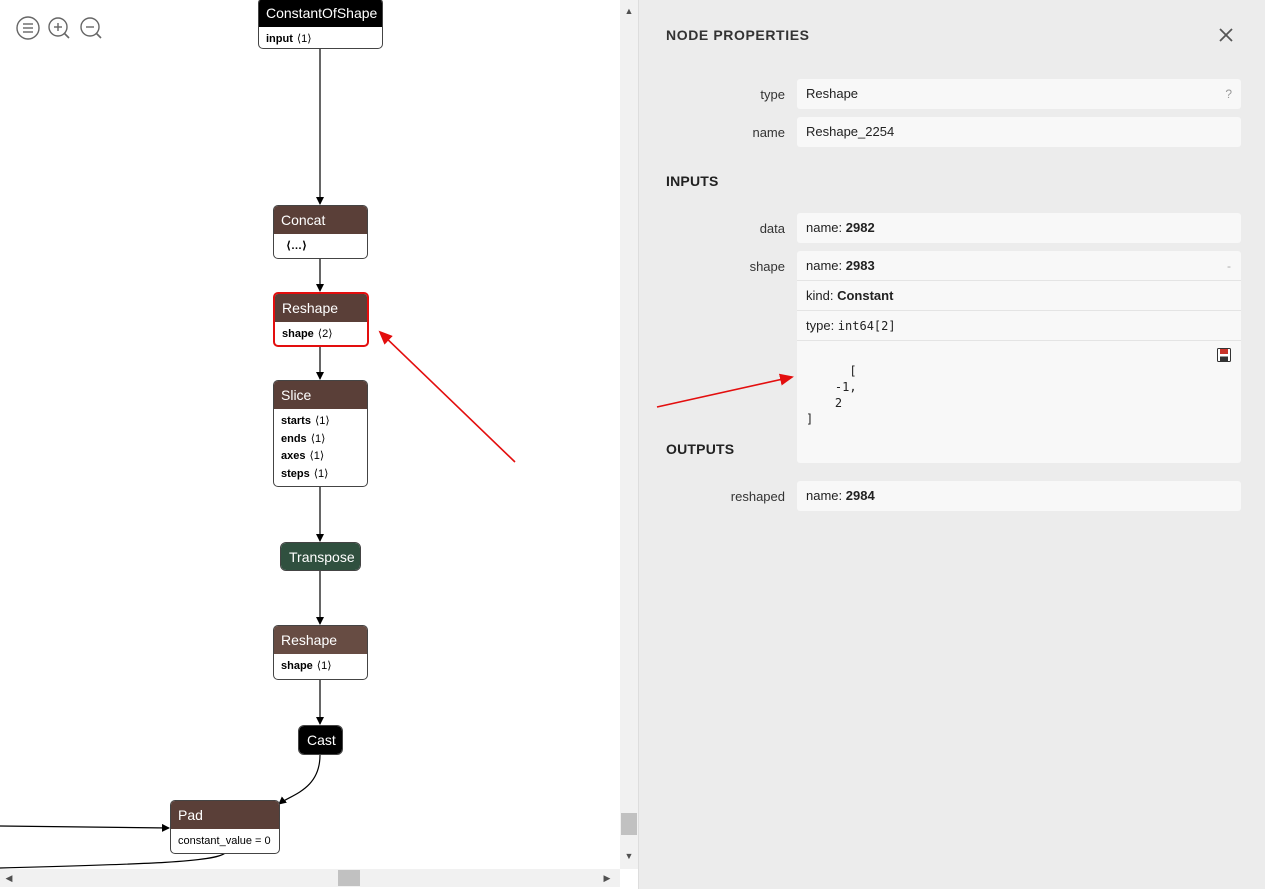  I want to click on node-title: Transpose, so click(320, 556).